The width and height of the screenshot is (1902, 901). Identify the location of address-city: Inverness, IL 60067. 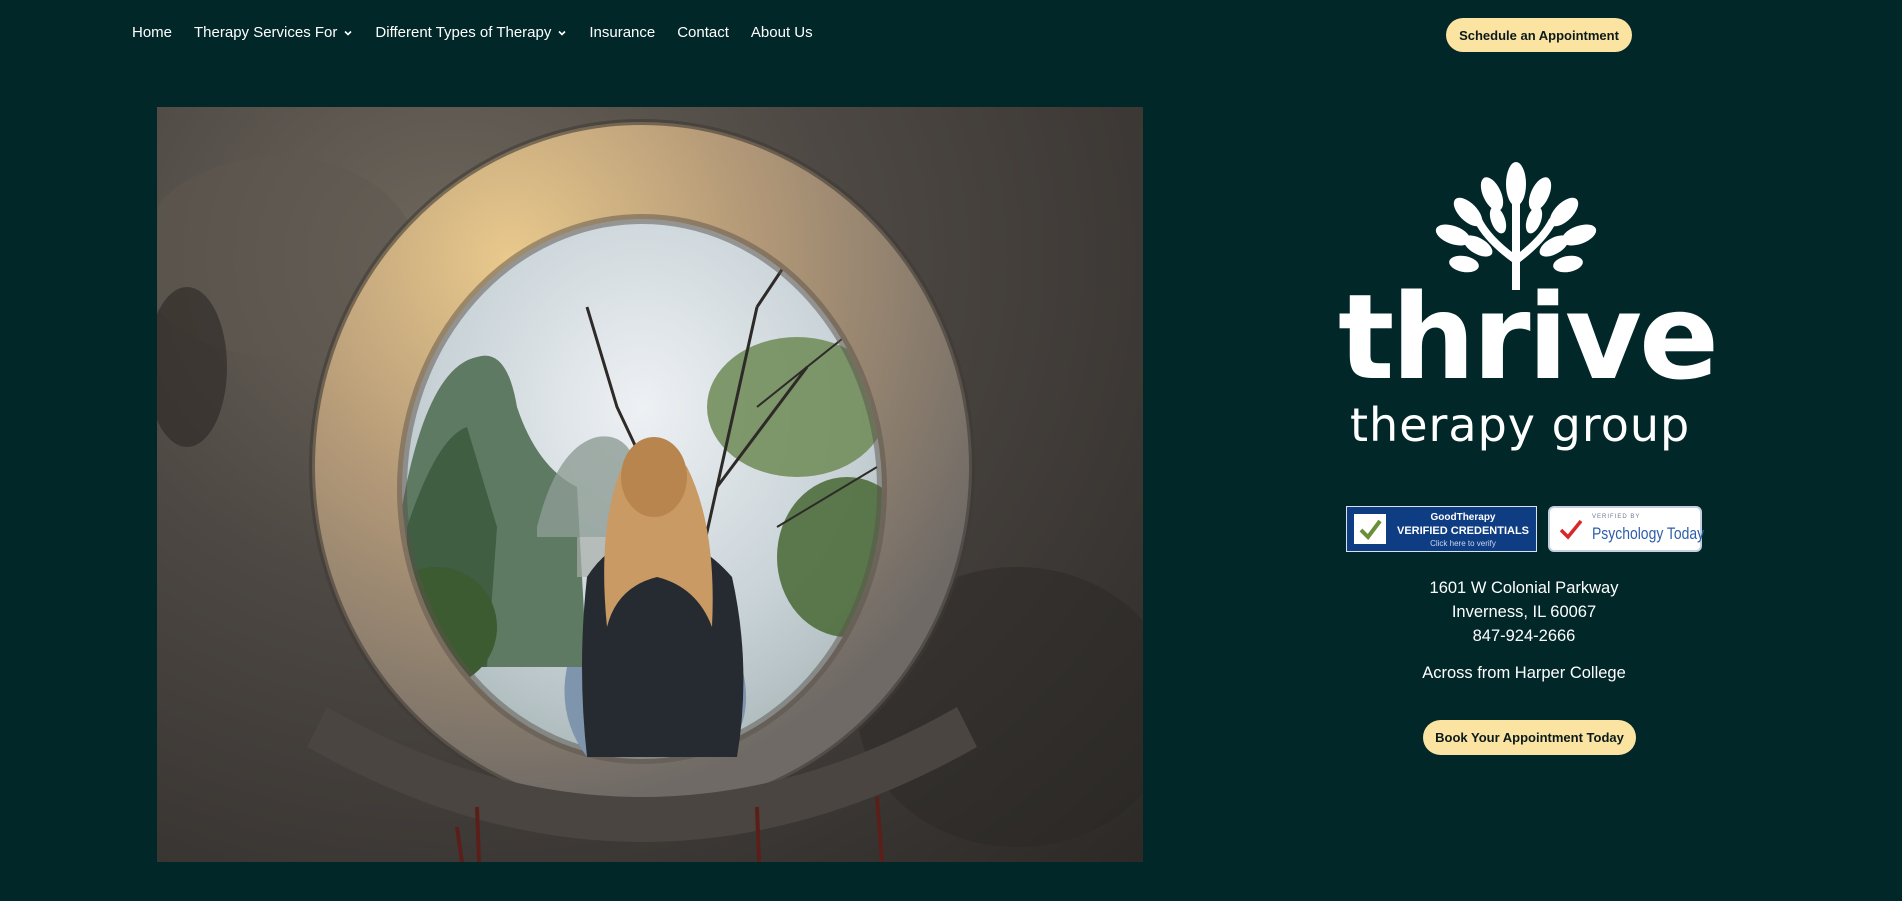
(1524, 612).